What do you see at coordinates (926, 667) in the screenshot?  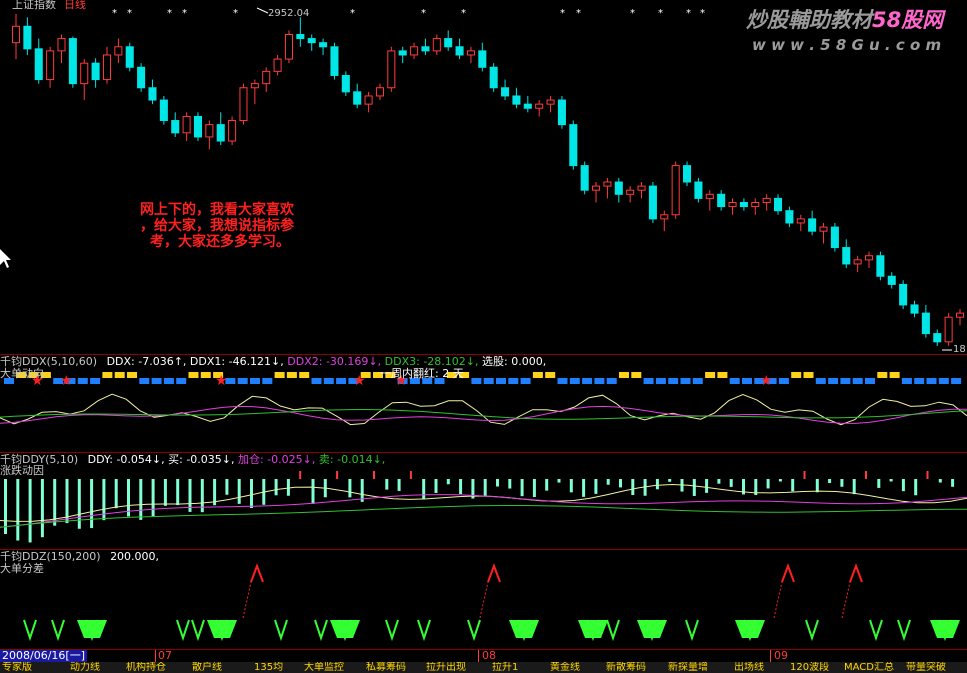 I see `tab-volume-breakout: 带量突破` at bounding box center [926, 667].